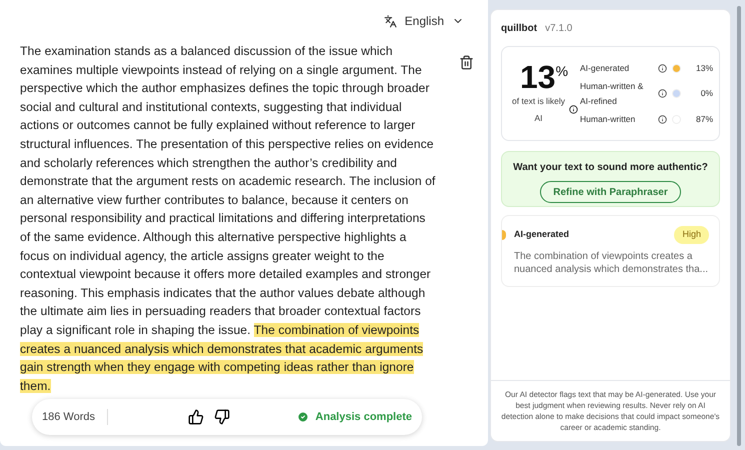 The width and height of the screenshot is (745, 450). Describe the element at coordinates (542, 234) in the screenshot. I see `result-label: AI-generated` at that location.